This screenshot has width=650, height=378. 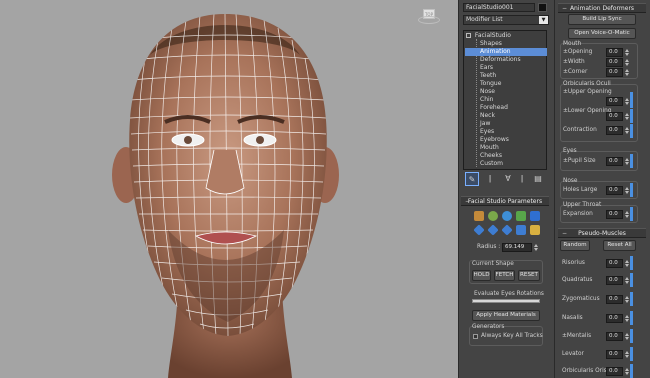 What do you see at coordinates (494, 108) in the screenshot?
I see `stack-item-forehead: Forehead` at bounding box center [494, 108].